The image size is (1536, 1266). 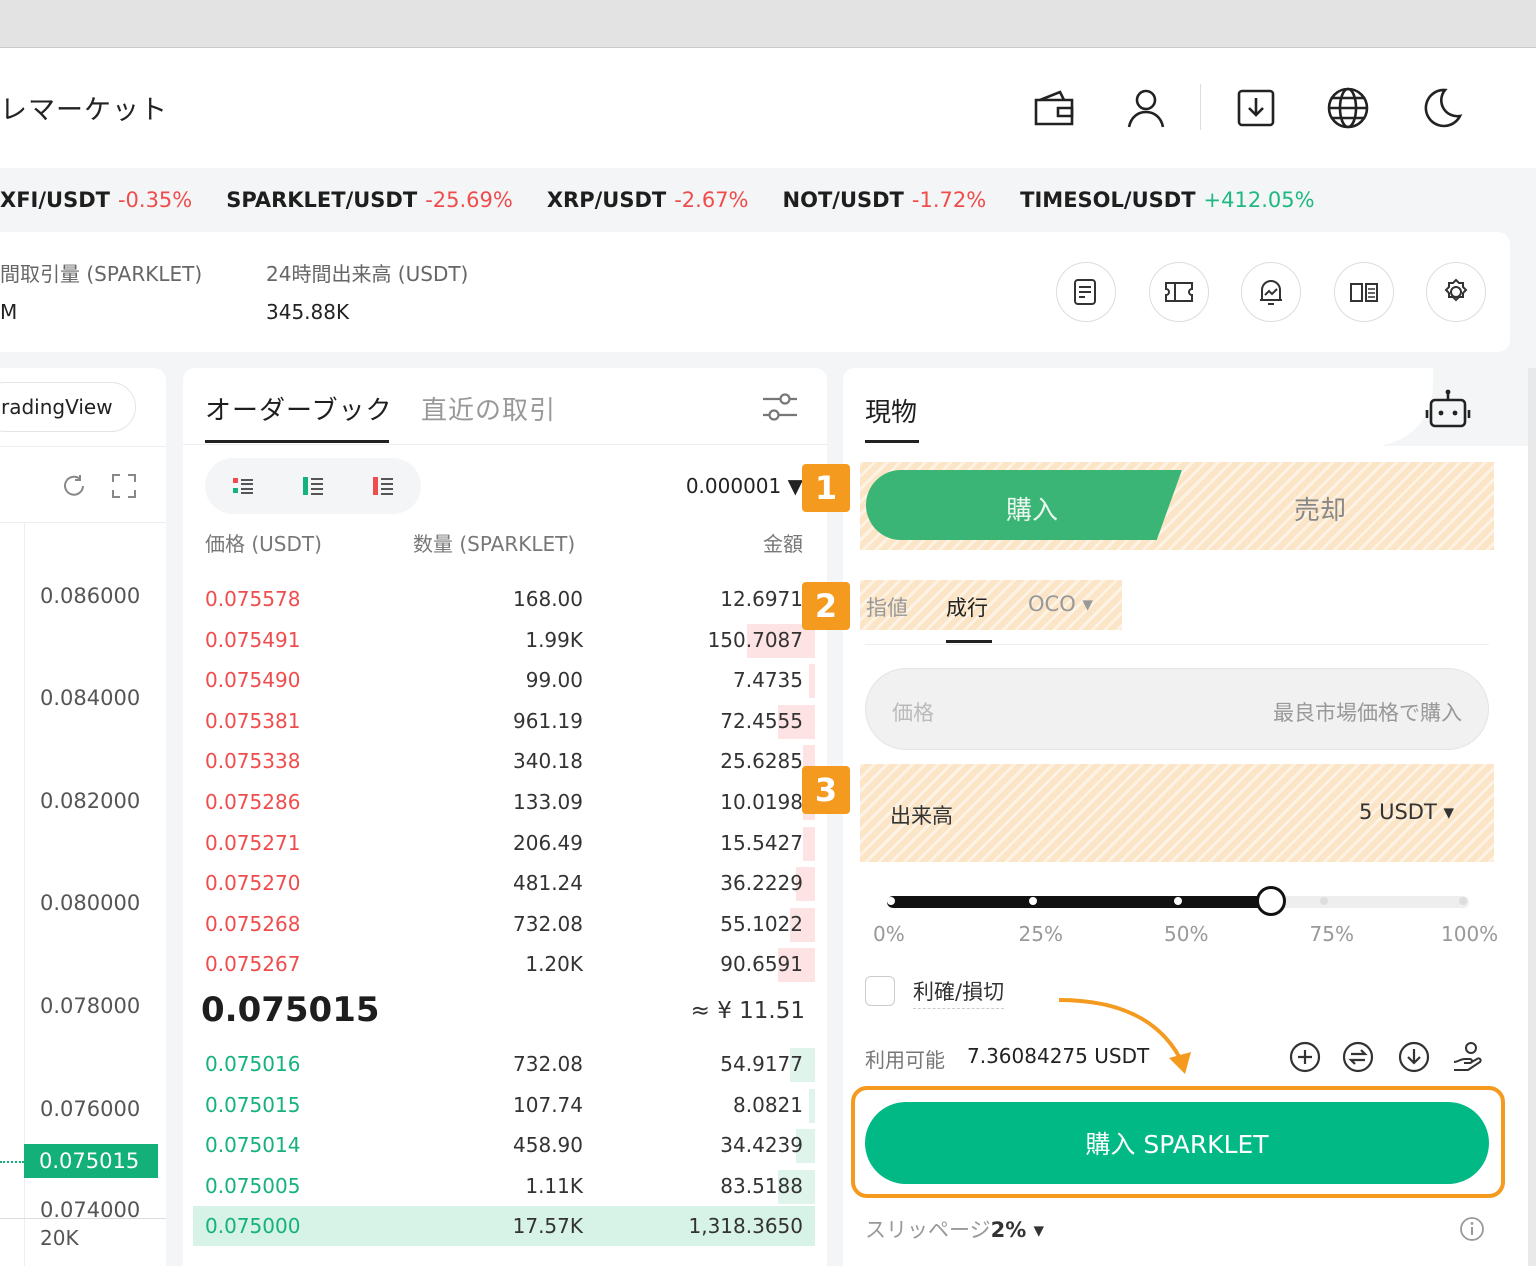 I want to click on row-qty: 206.49, so click(x=548, y=842).